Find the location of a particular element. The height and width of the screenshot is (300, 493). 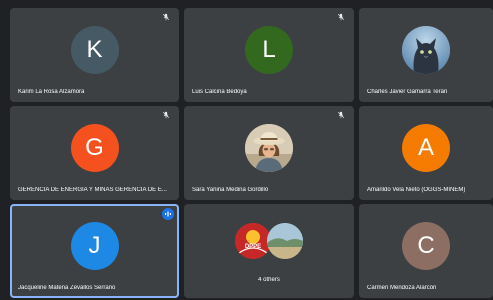

woman-hat-photo is located at coordinates (269, 148).